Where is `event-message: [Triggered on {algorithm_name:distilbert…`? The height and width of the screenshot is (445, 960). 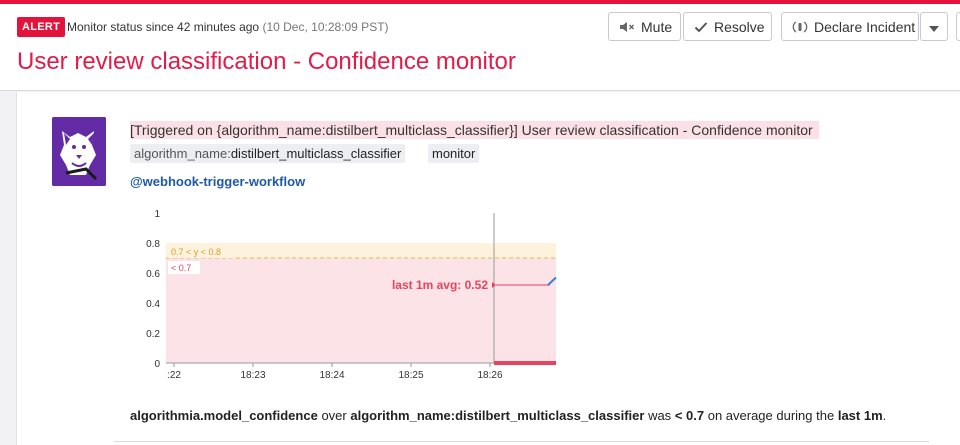
event-message: [Triggered on {algorithm_name:distilbert… is located at coordinates (474, 130).